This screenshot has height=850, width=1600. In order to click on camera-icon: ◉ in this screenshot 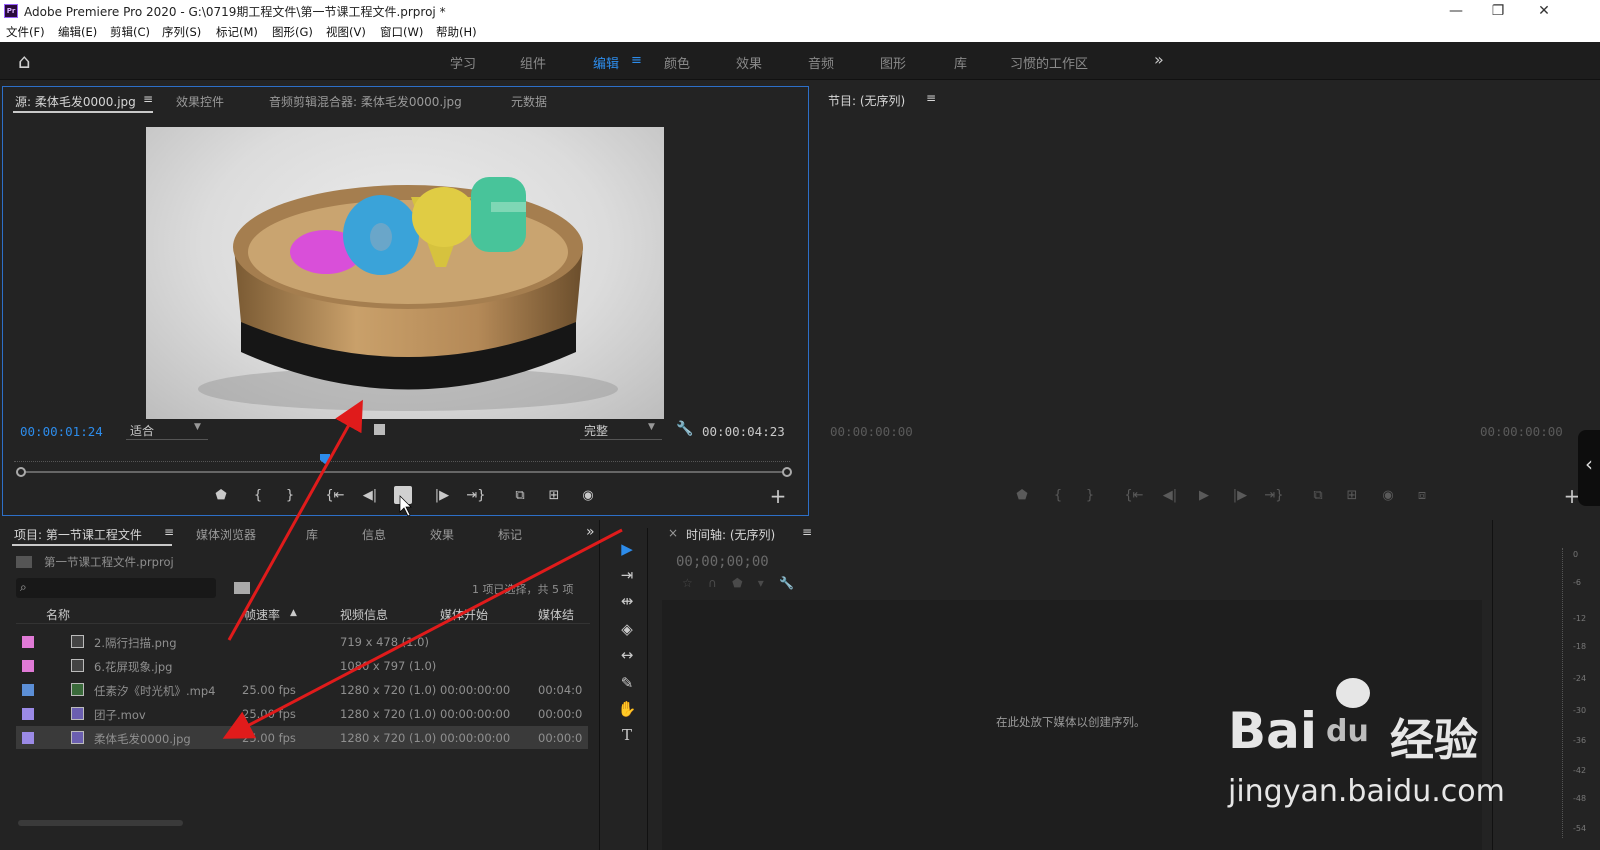, I will do `click(588, 495)`.